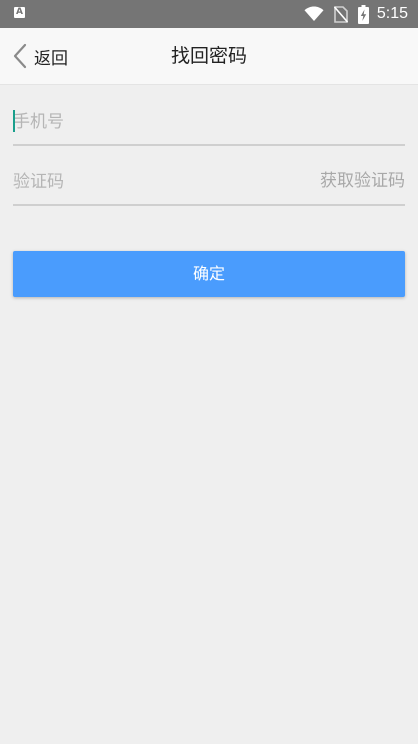 The image size is (418, 744). What do you see at coordinates (209, 56) in the screenshot?
I see `app-bar: 返回 找回密码` at bounding box center [209, 56].